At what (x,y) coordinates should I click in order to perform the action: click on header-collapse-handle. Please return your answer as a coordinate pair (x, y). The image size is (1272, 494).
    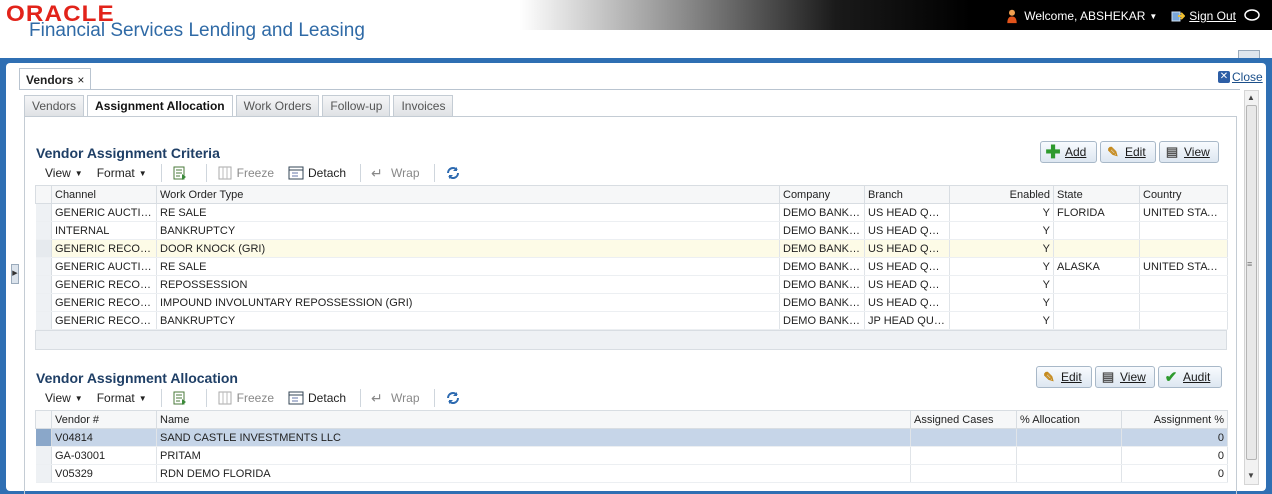
    Looking at the image, I should click on (1249, 54).